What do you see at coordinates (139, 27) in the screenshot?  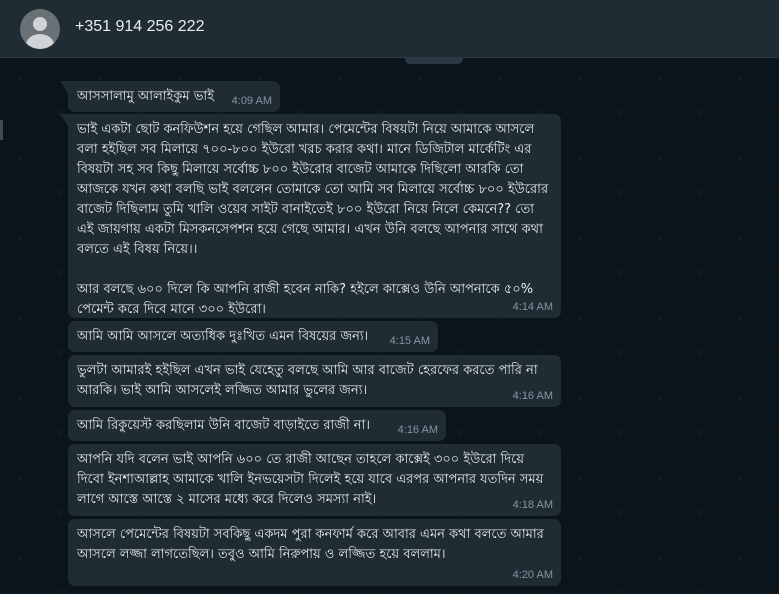 I see `contact-name: +351 914 256 222` at bounding box center [139, 27].